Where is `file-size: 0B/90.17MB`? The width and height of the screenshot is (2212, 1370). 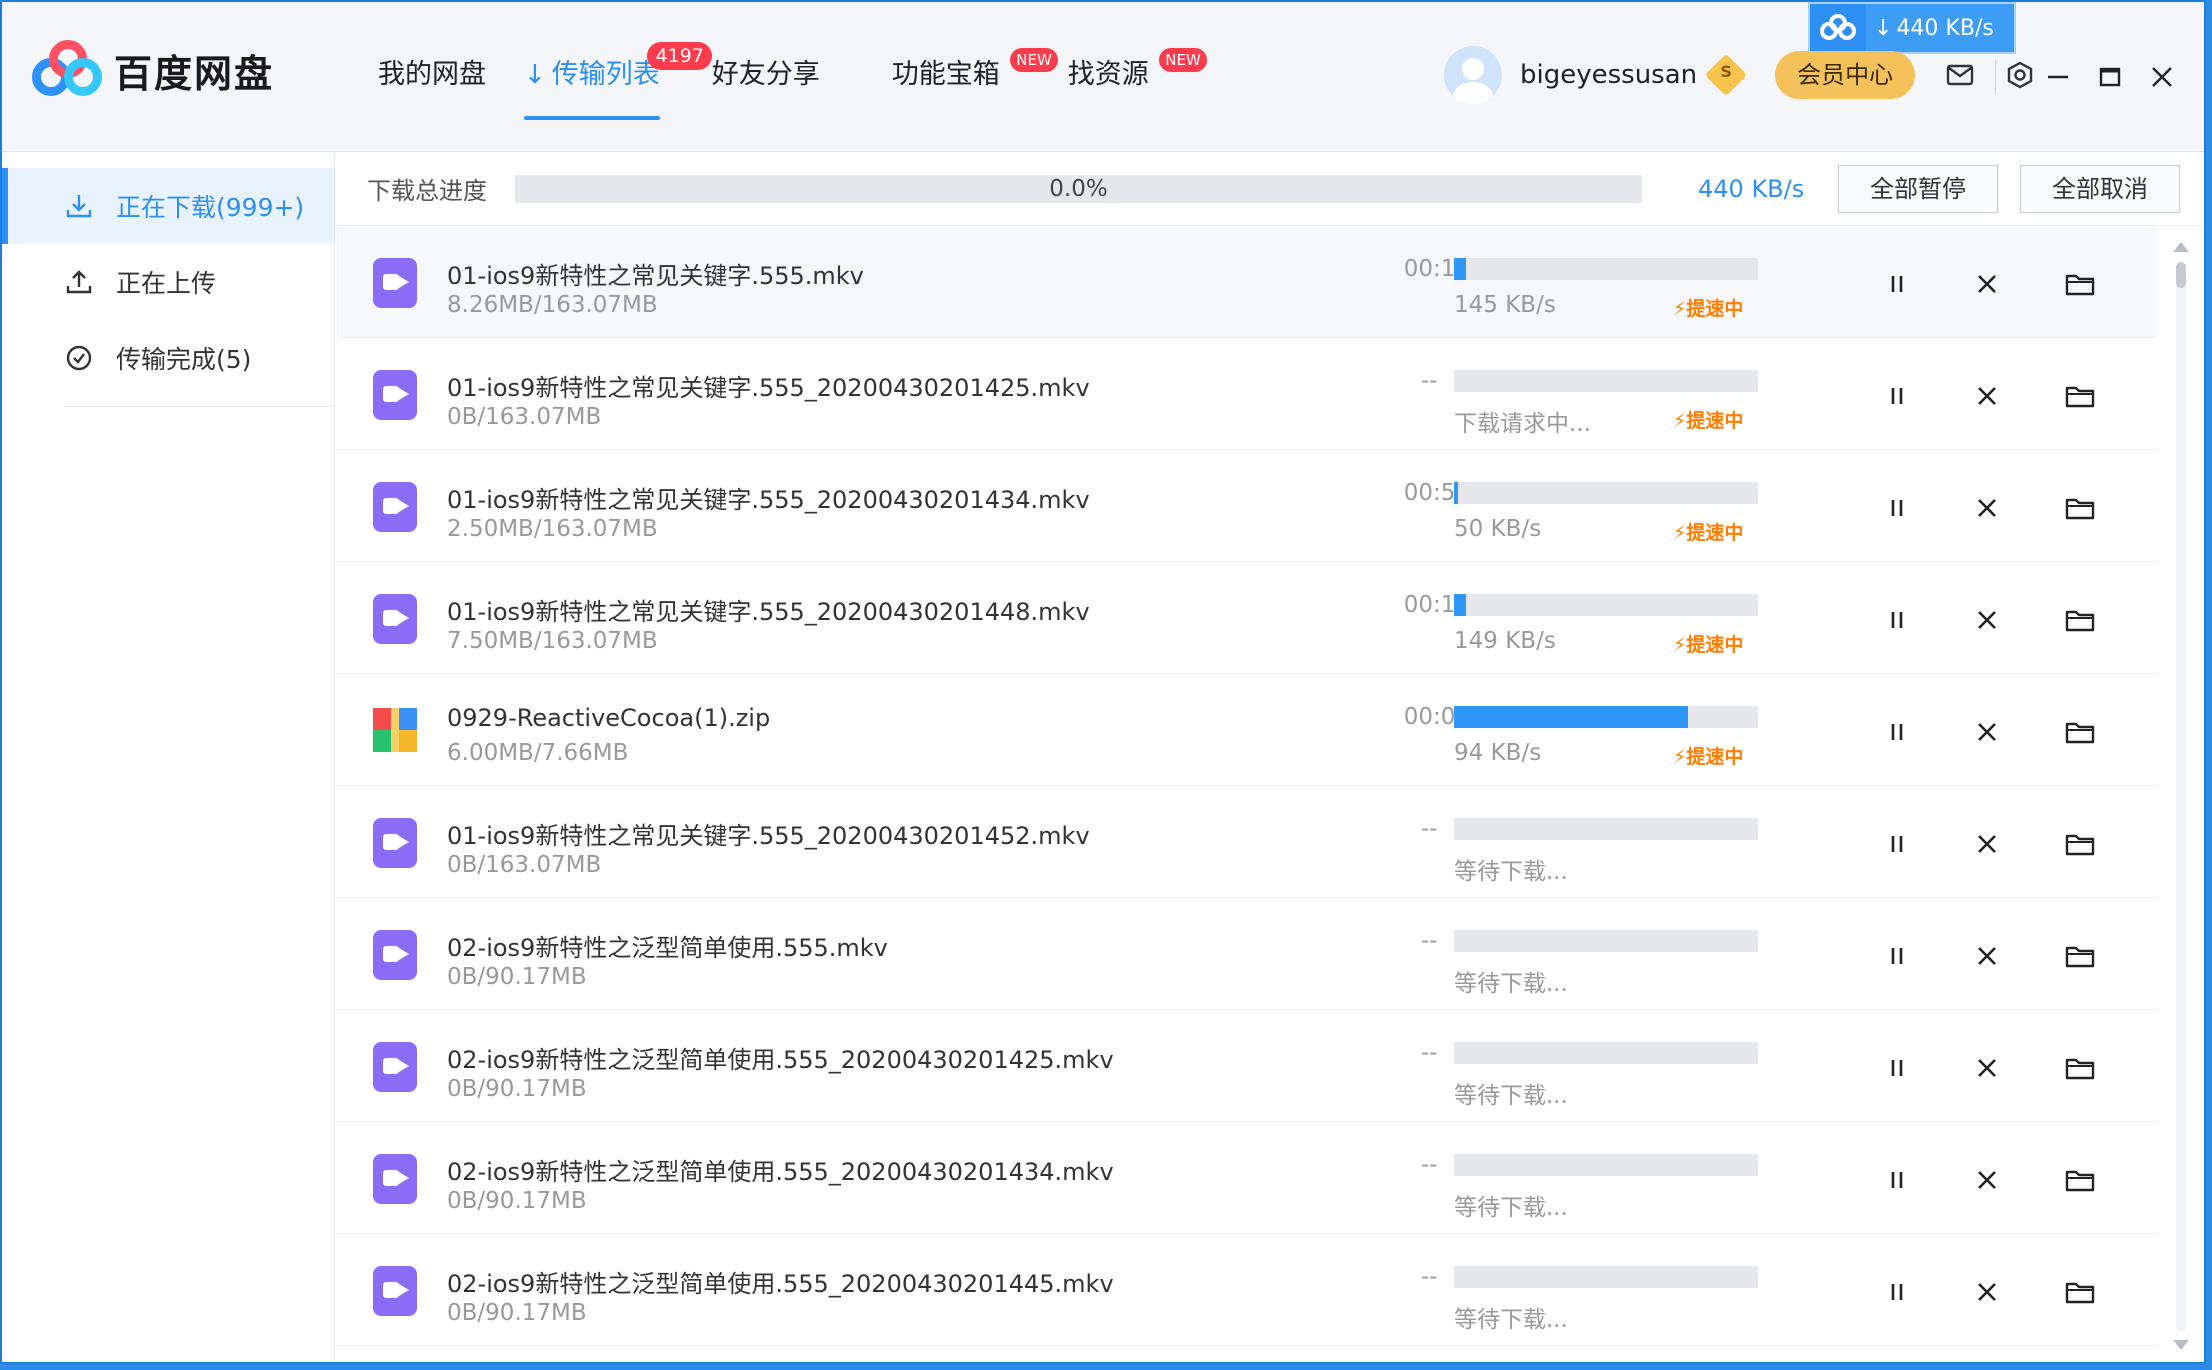
file-size: 0B/90.17MB is located at coordinates (517, 977).